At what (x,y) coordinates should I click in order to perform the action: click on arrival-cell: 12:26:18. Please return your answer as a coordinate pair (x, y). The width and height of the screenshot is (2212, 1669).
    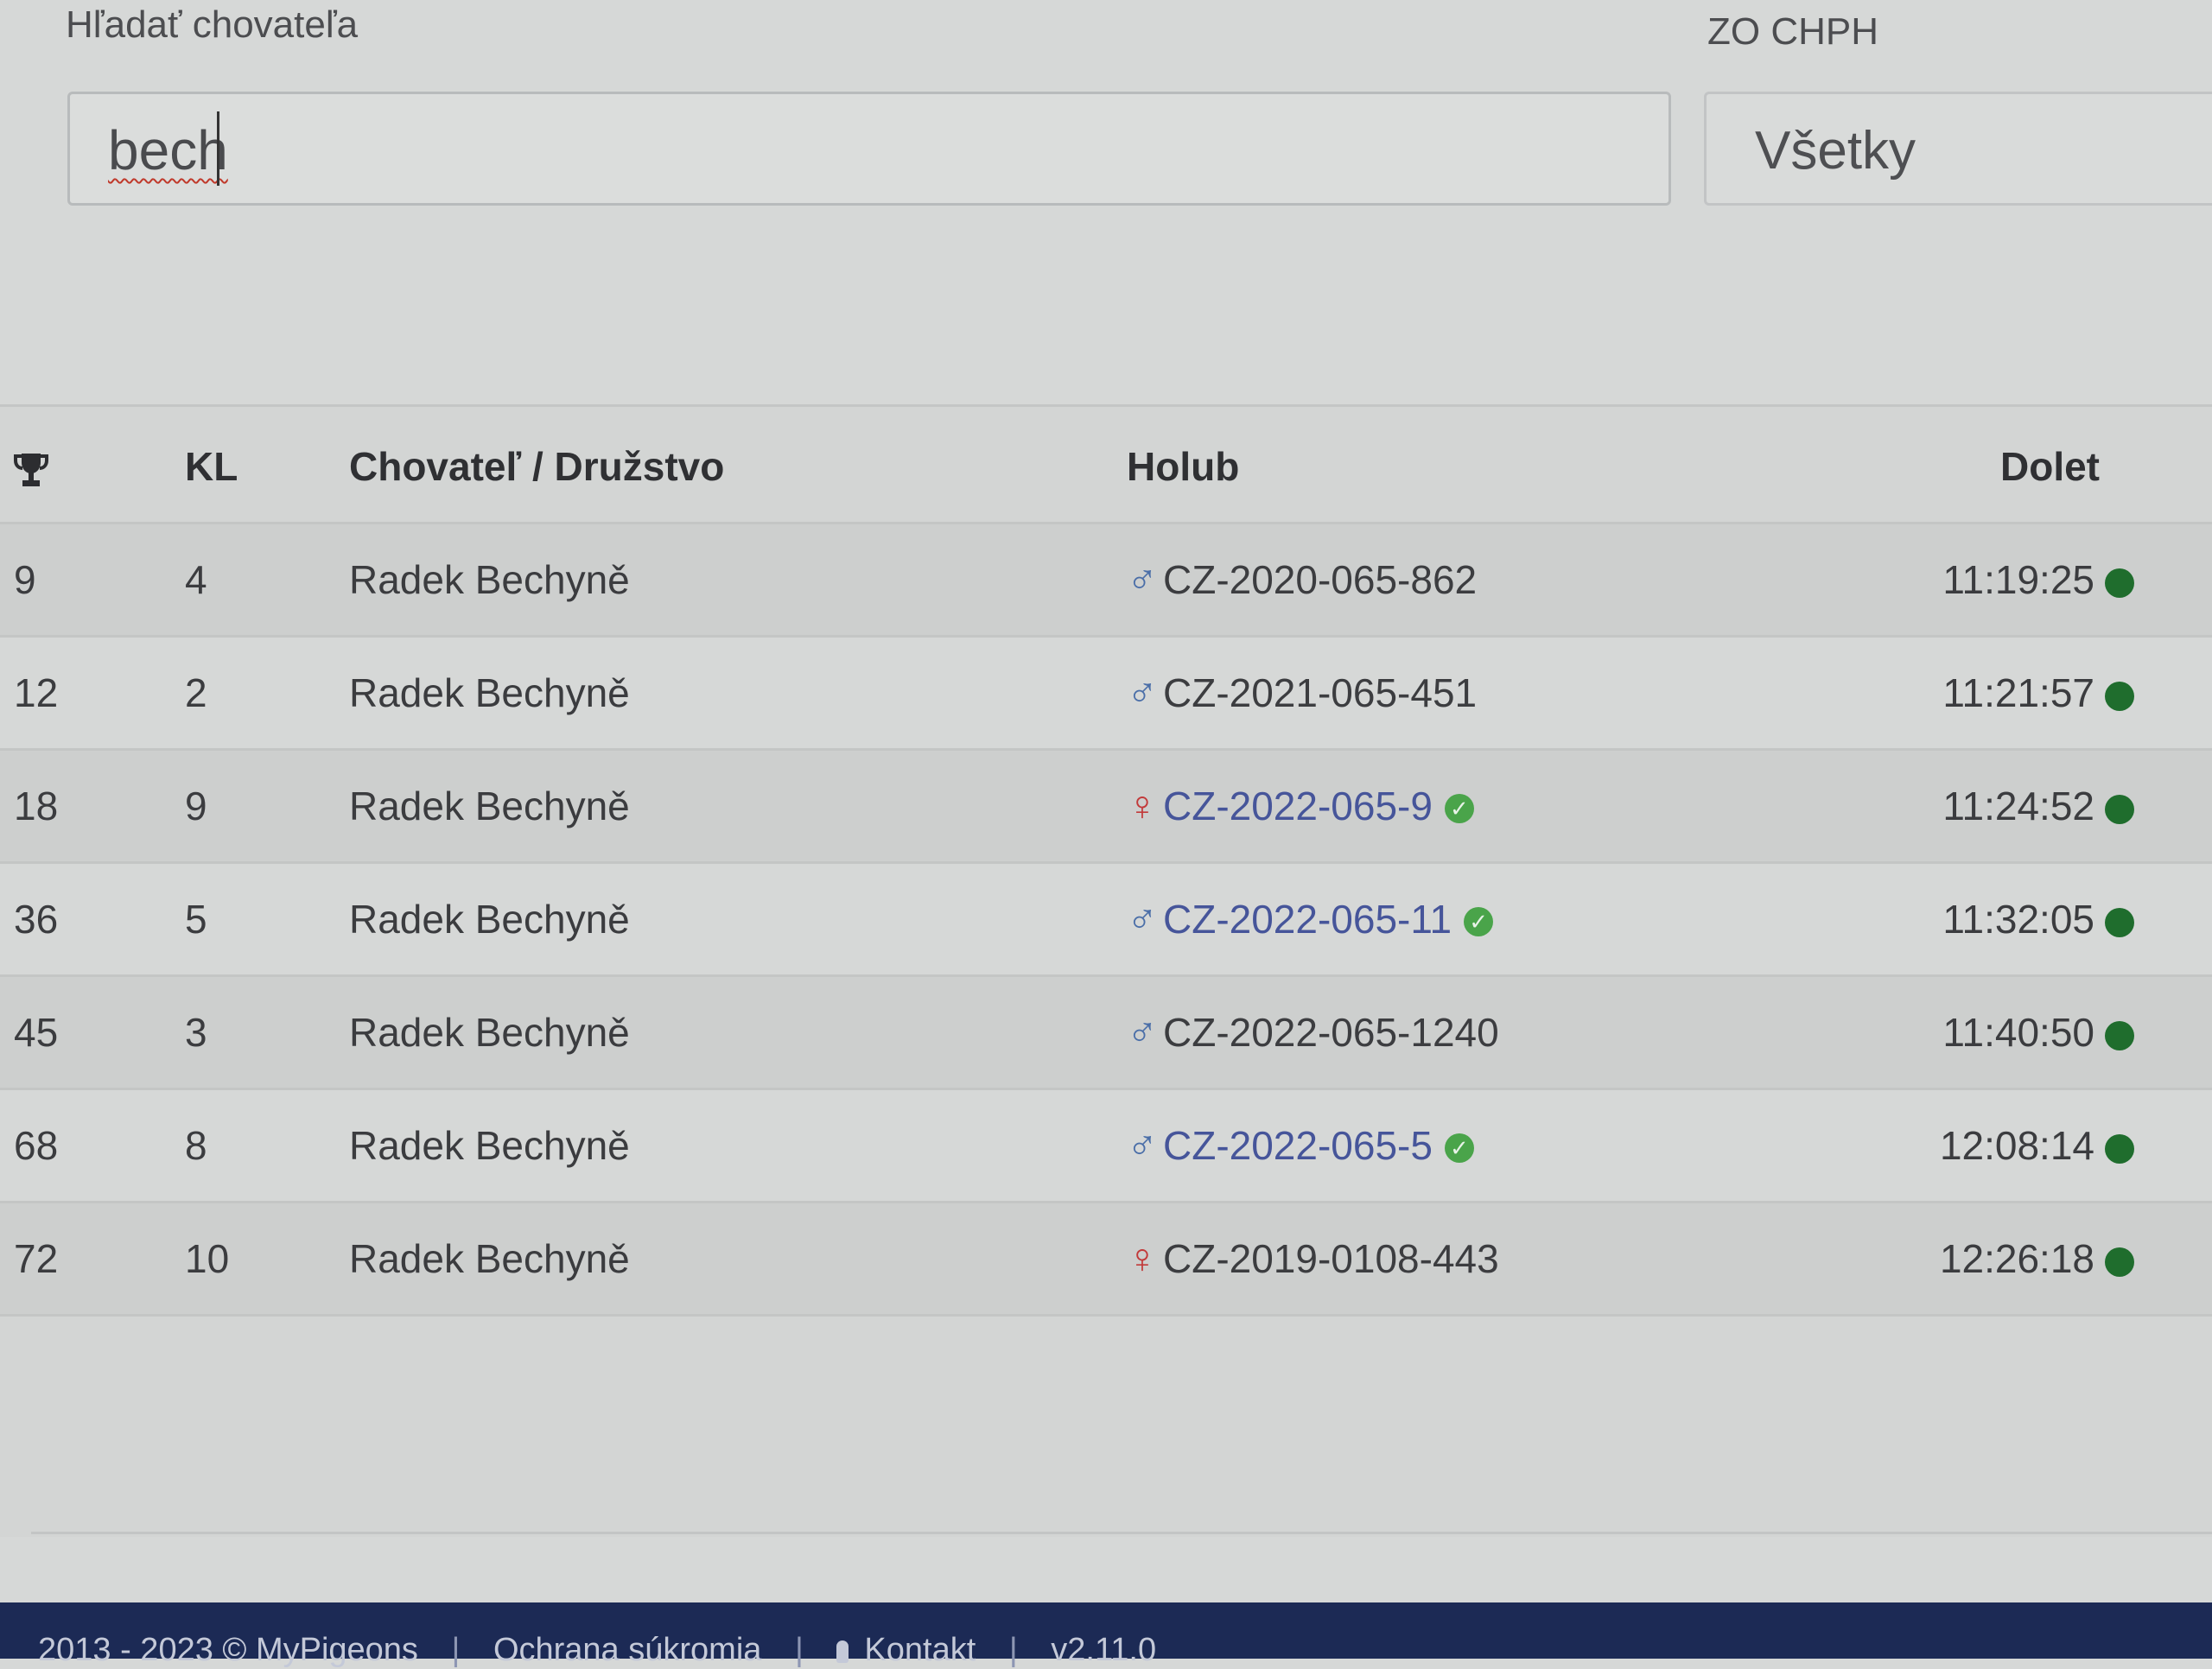
    Looking at the image, I should click on (2071, 1259).